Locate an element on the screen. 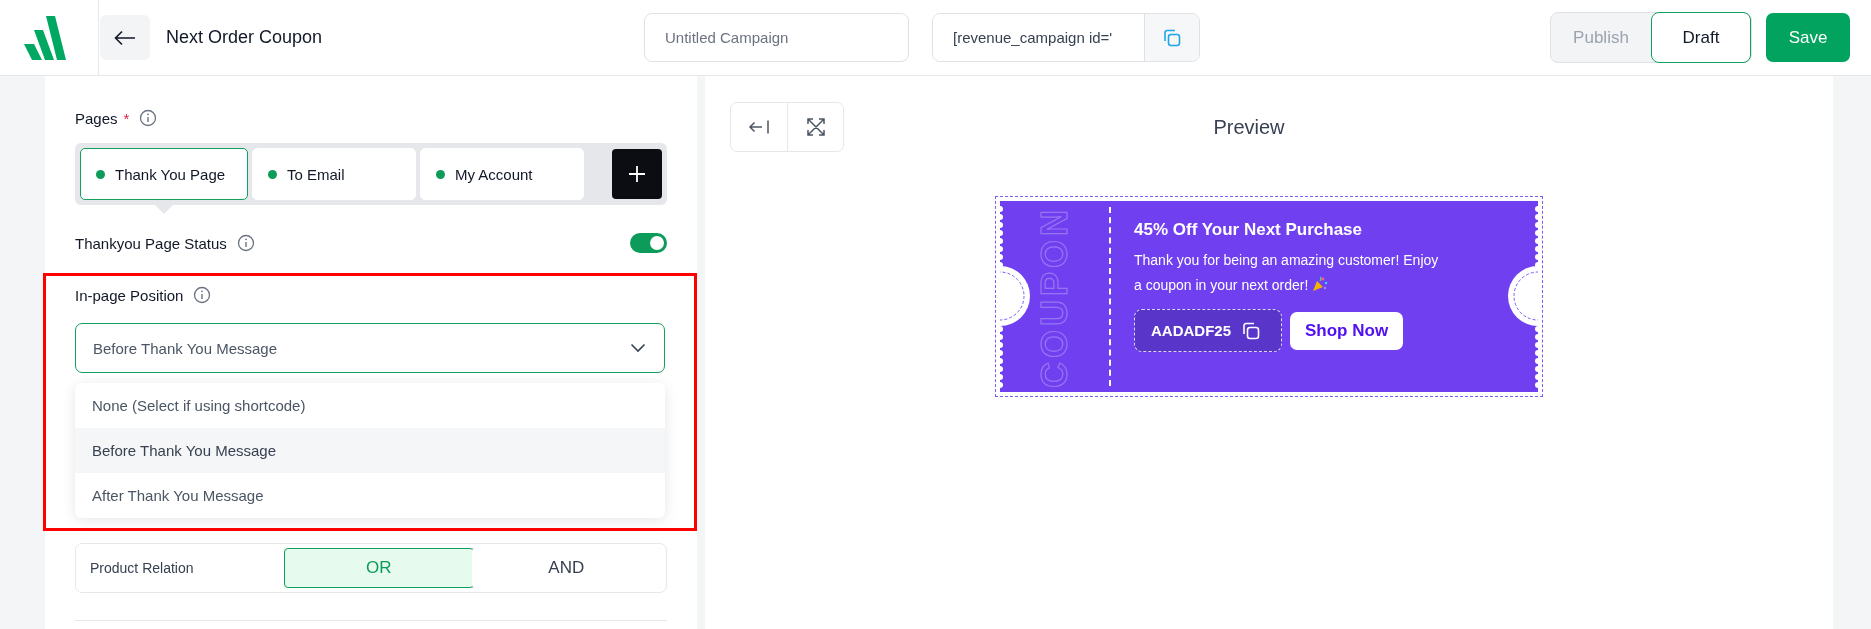 The width and height of the screenshot is (1871, 629). field-label: Thankyou Page Status is located at coordinates (151, 243).